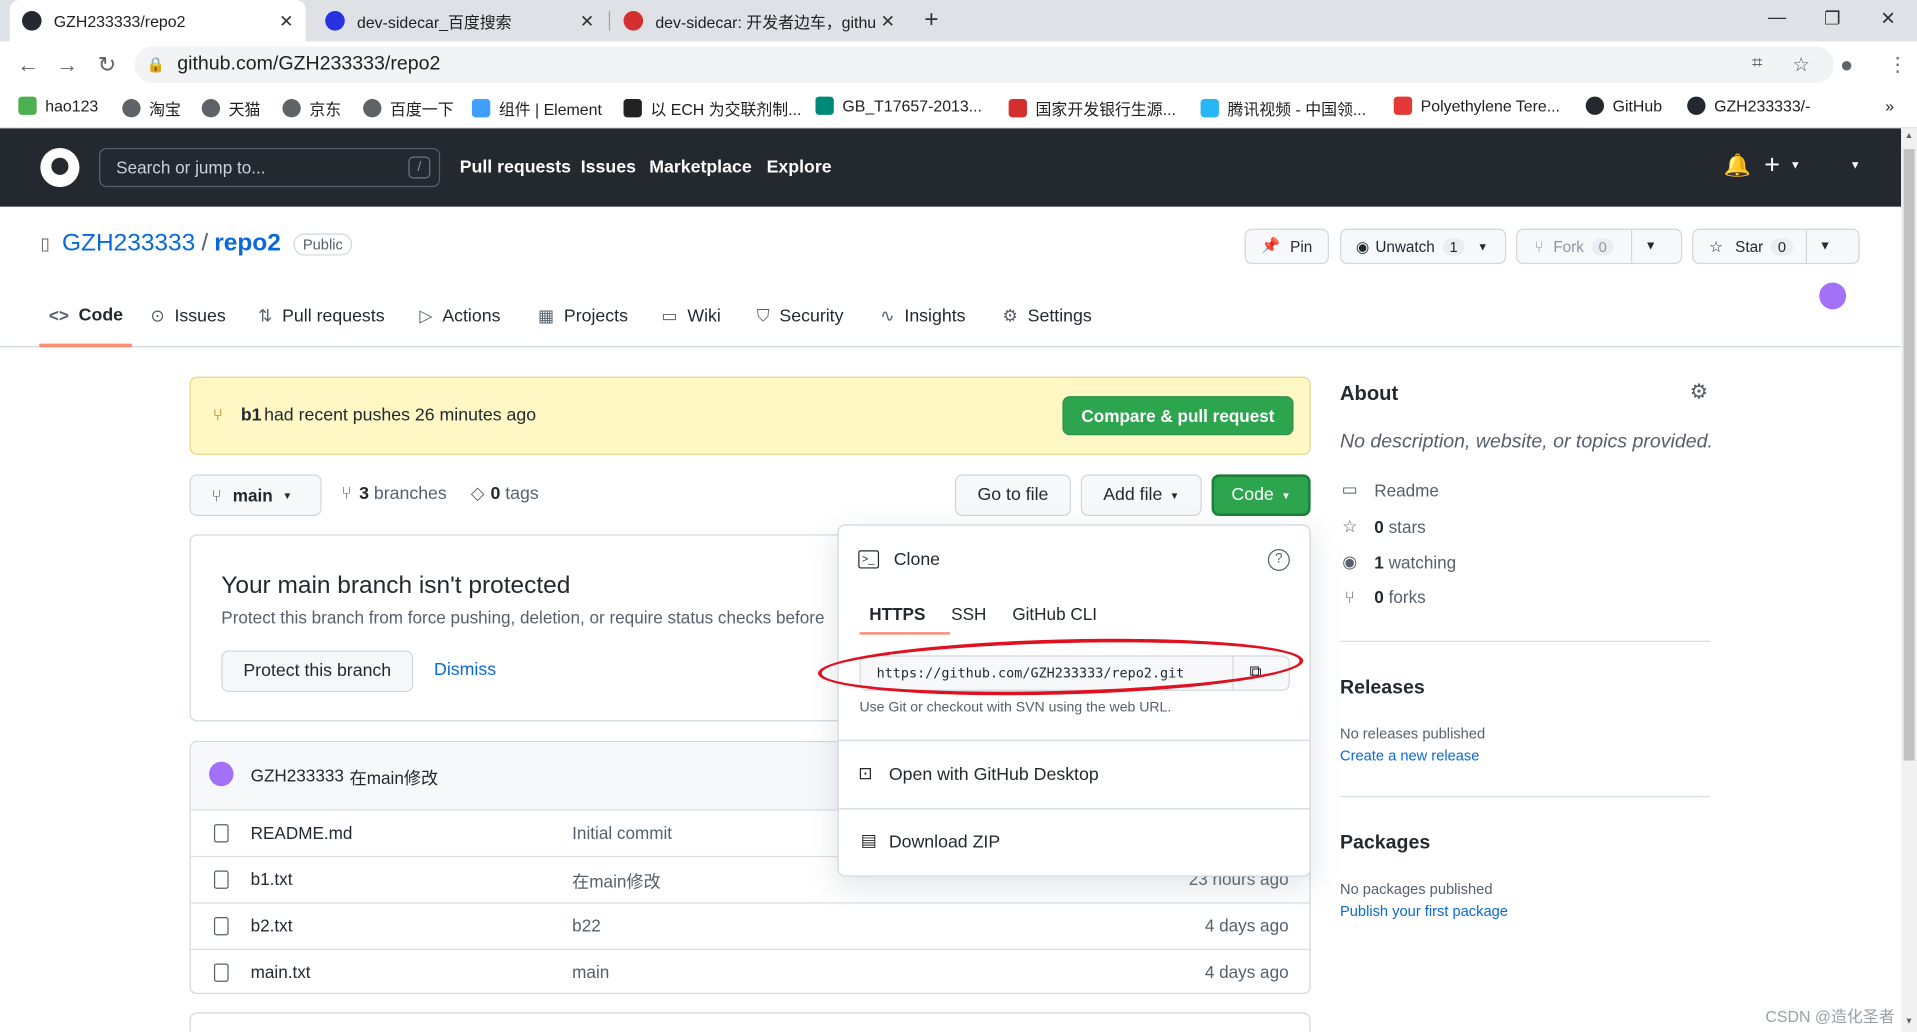 This screenshot has height=1032, width=1917. Describe the element at coordinates (465, 670) in the screenshot. I see `dismiss-link: Dismiss` at that location.